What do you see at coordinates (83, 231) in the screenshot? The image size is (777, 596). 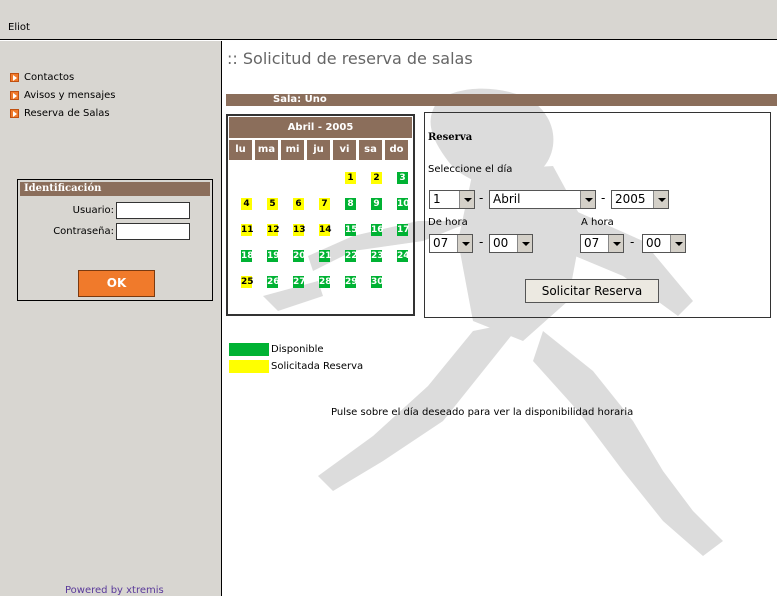 I see `password-label: Contraseña:` at bounding box center [83, 231].